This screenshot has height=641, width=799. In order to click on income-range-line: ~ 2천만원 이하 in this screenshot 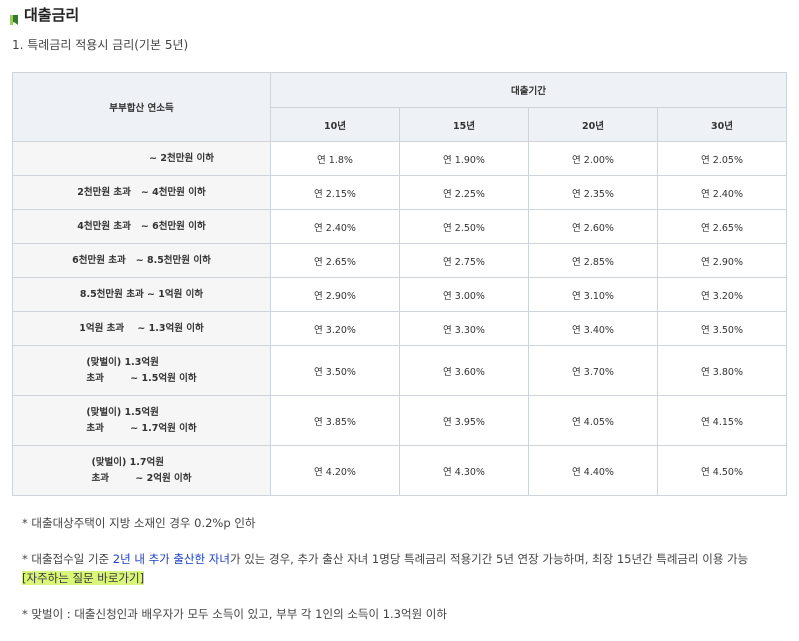, I will do `click(181, 158)`.